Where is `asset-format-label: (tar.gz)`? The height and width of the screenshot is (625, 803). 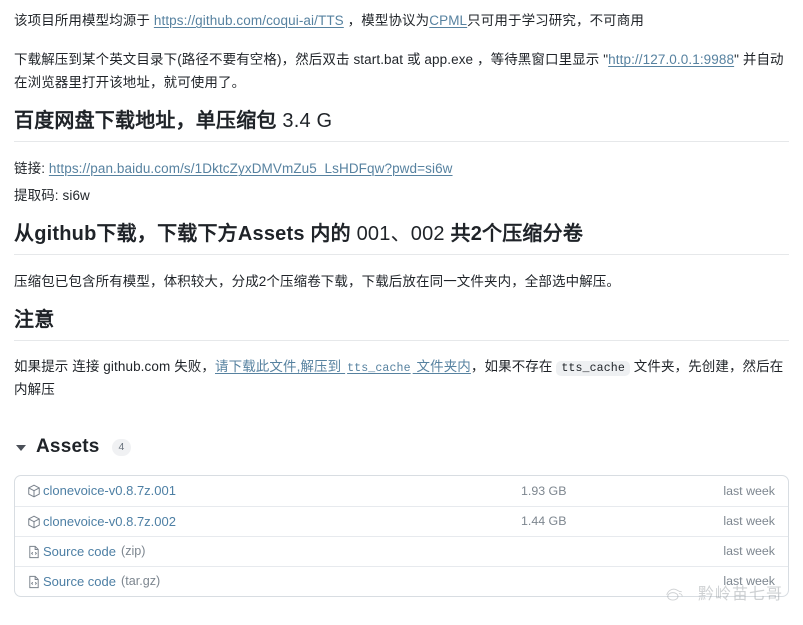 asset-format-label: (tar.gz) is located at coordinates (141, 581).